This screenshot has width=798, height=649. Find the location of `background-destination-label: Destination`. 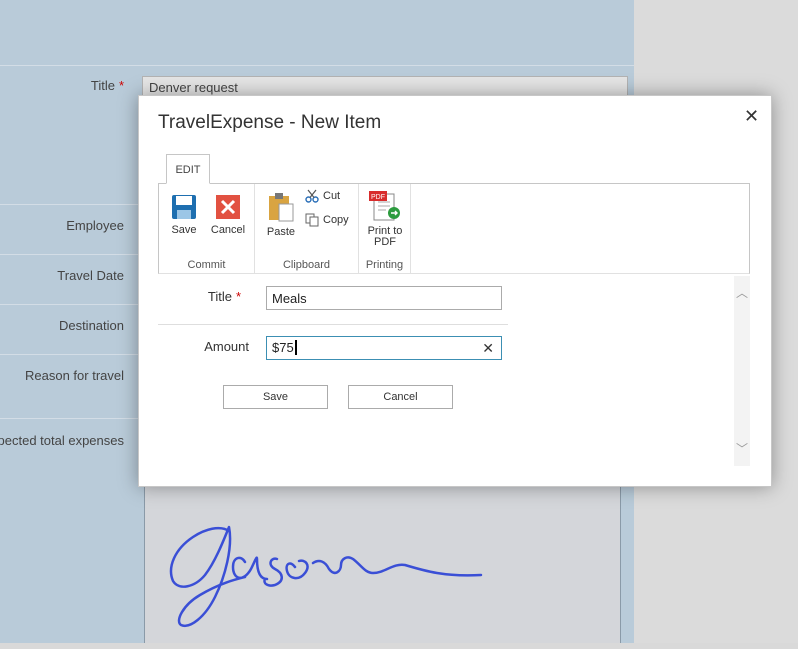

background-destination-label: Destination is located at coordinates (91, 325).